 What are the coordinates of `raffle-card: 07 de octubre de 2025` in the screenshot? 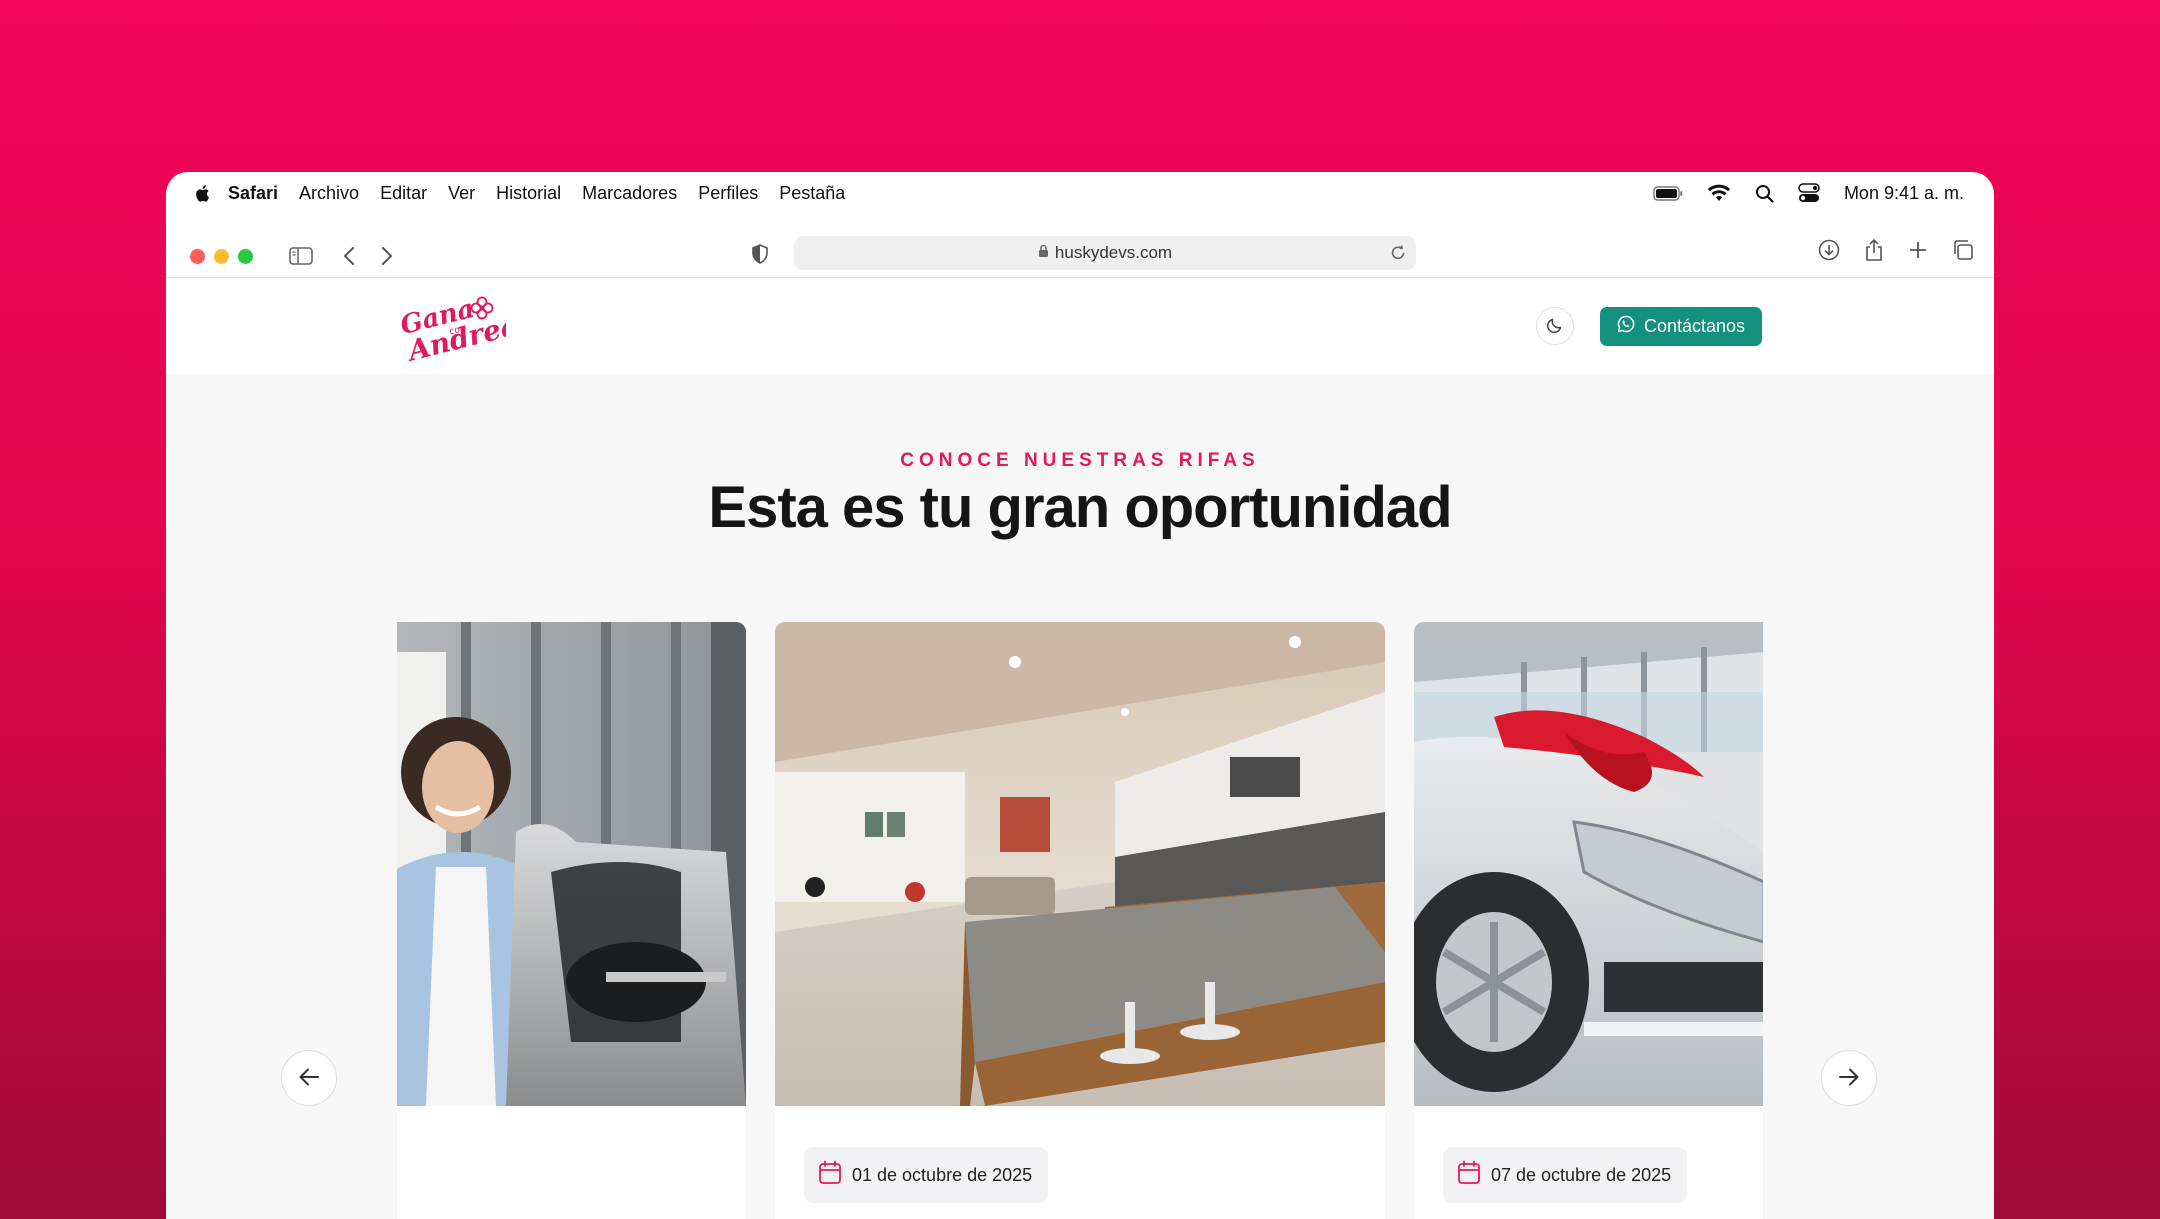 It's located at (1588, 920).